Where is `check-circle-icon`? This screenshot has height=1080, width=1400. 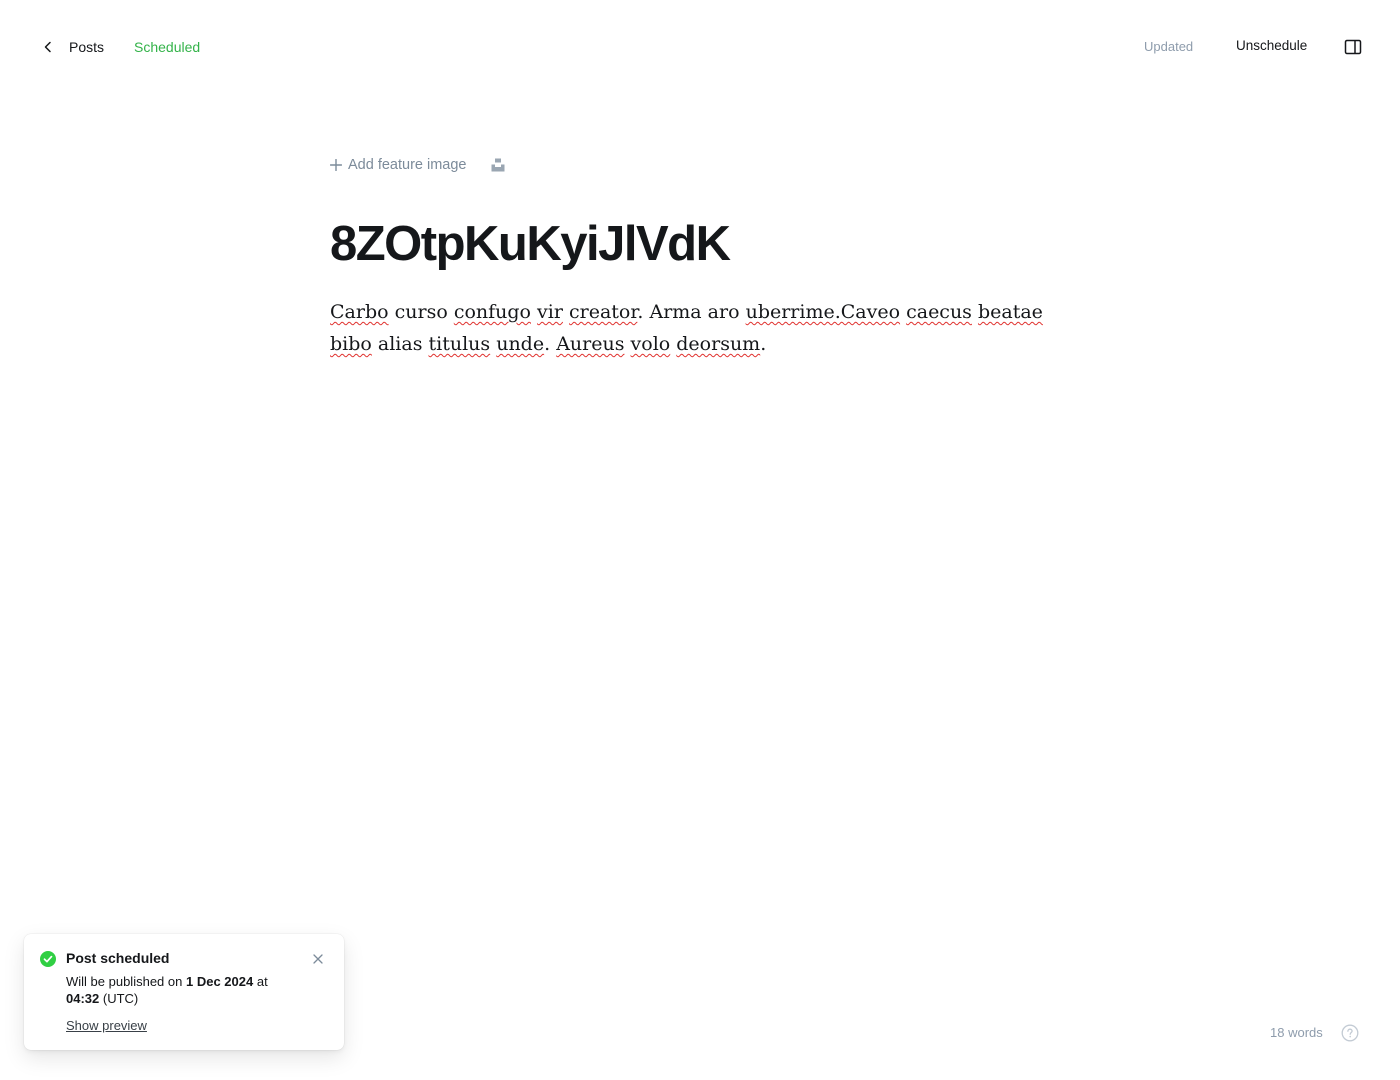 check-circle-icon is located at coordinates (48, 959).